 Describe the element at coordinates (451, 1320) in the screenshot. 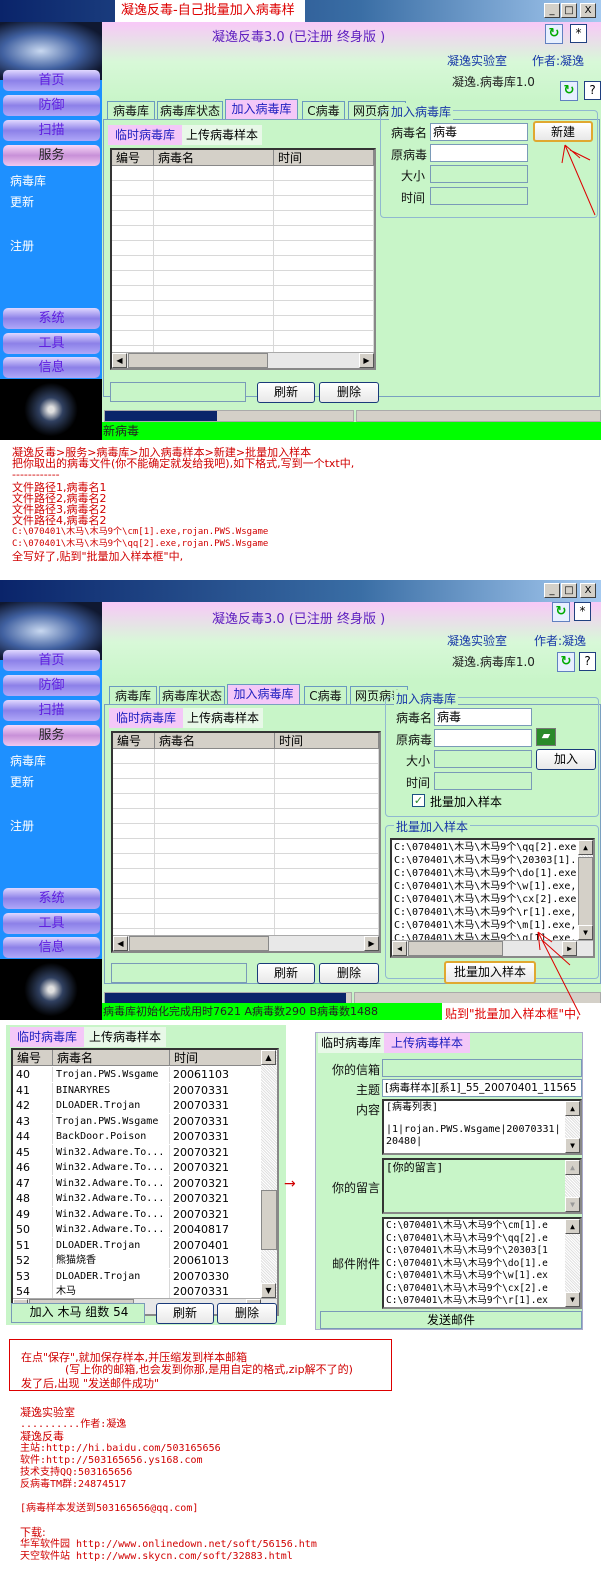

I see `send-mail-button: 发送邮件` at that location.